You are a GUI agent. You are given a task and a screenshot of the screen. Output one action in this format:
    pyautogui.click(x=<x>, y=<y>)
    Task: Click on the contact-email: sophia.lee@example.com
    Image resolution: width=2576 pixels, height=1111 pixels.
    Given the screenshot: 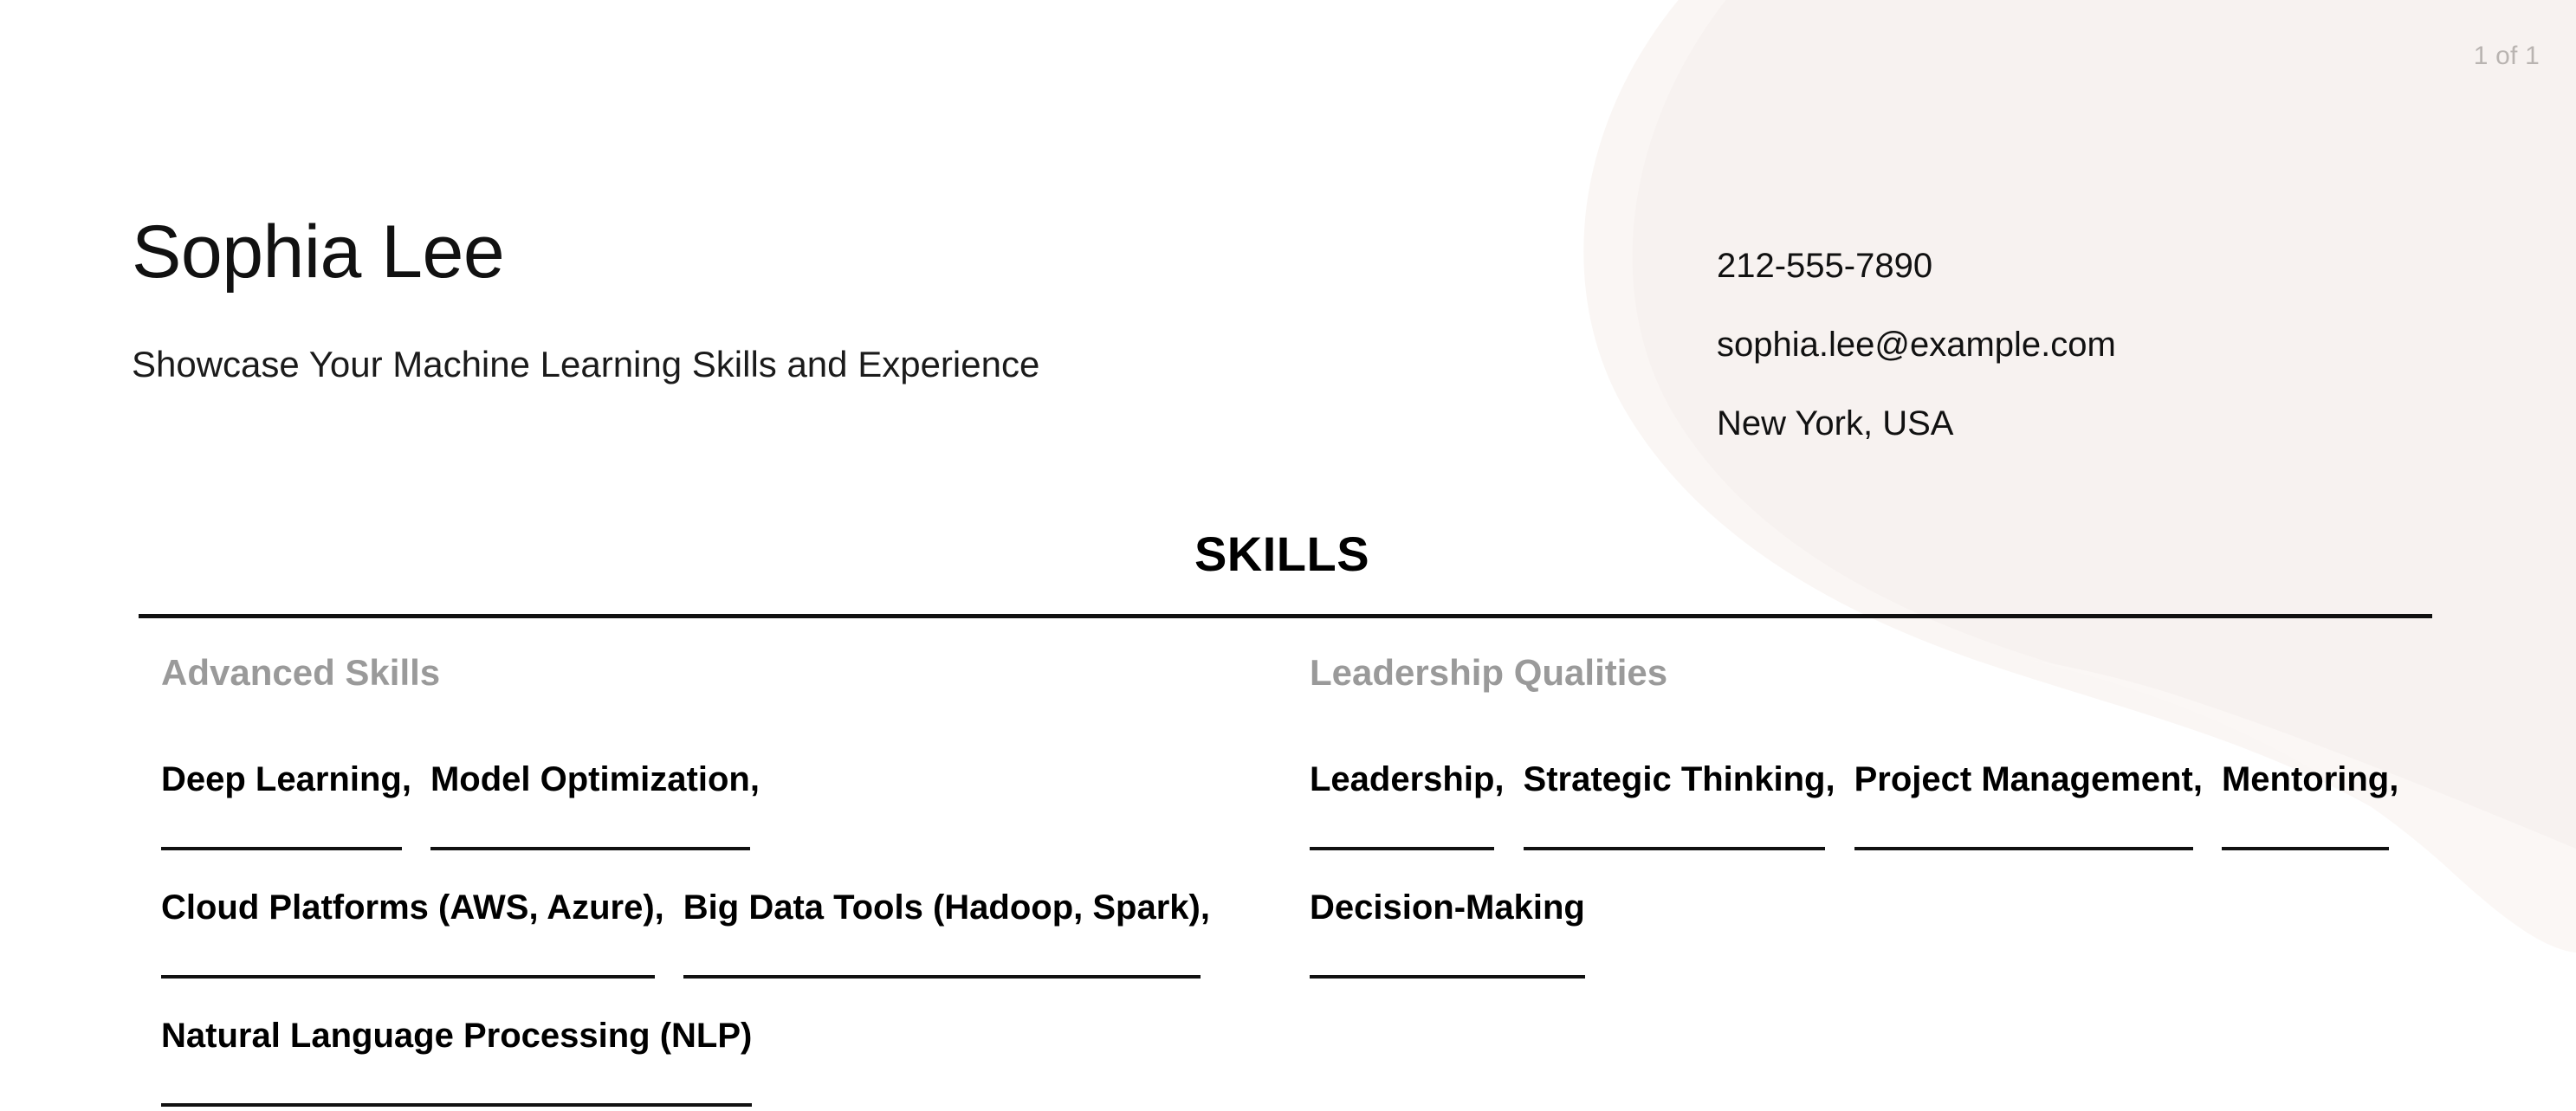 What is the action you would take?
    pyautogui.click(x=1916, y=345)
    